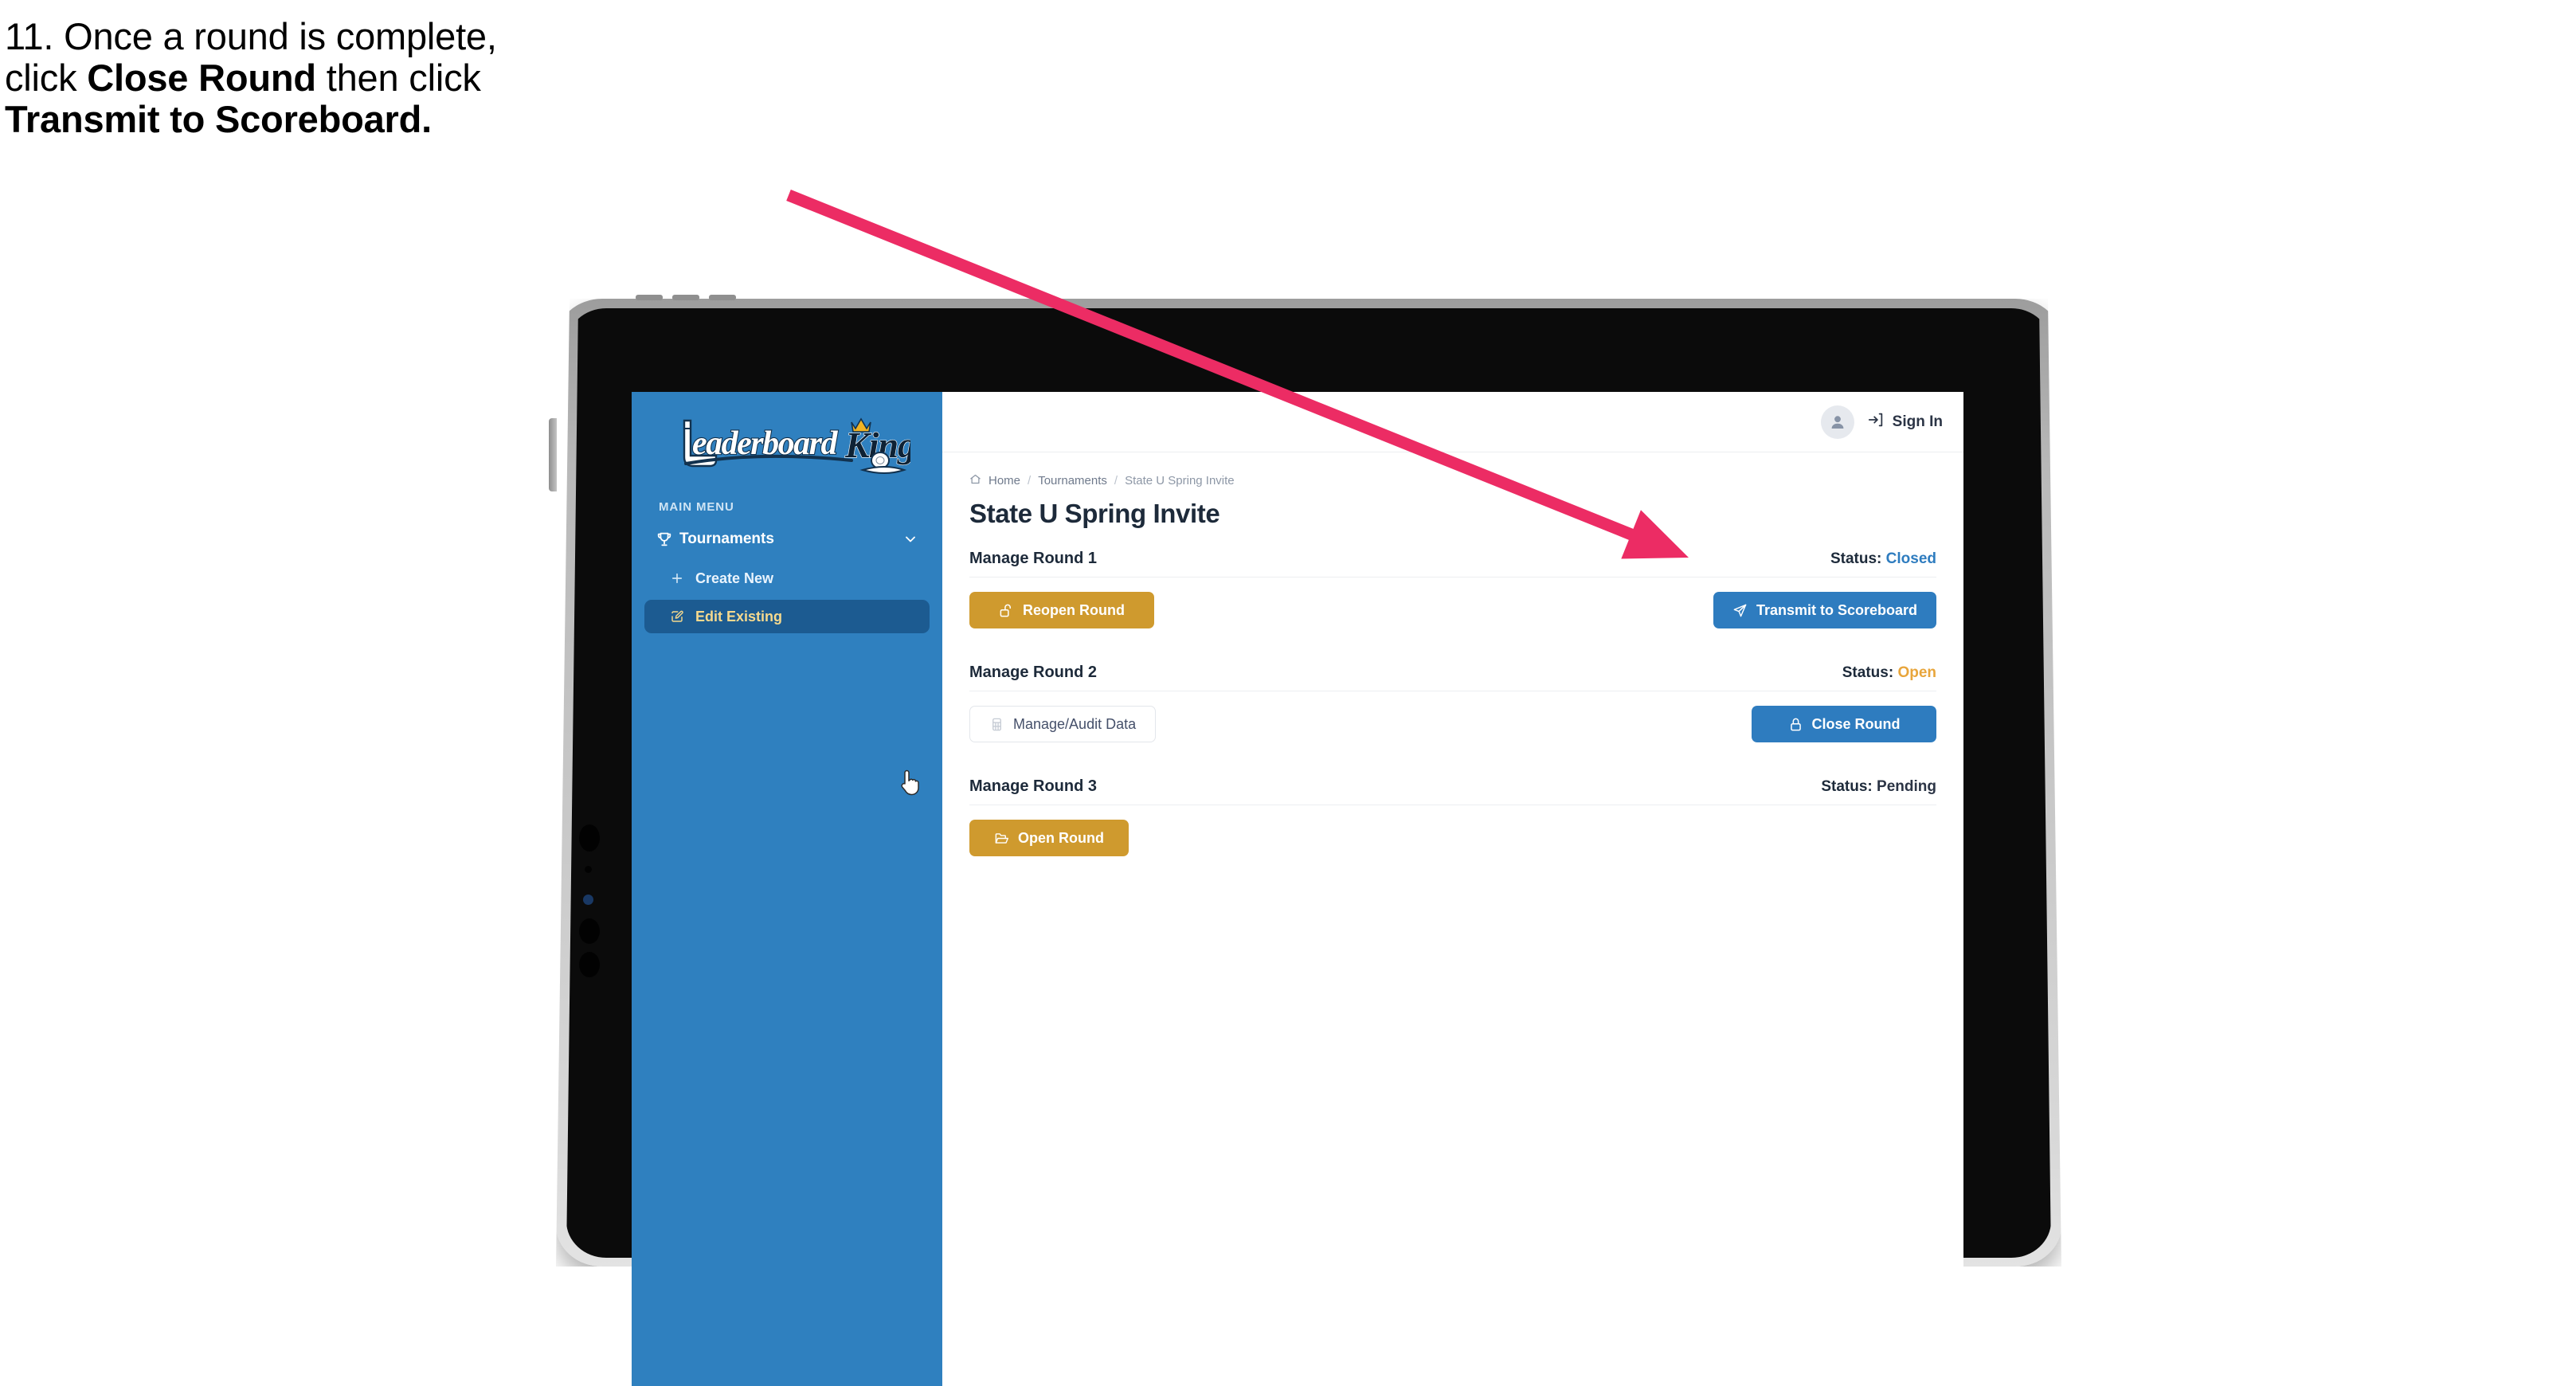 This screenshot has height=1386, width=2576. Describe the element at coordinates (251, 36) in the screenshot. I see `instruction-line-1: 11. Once a round is complete,` at that location.